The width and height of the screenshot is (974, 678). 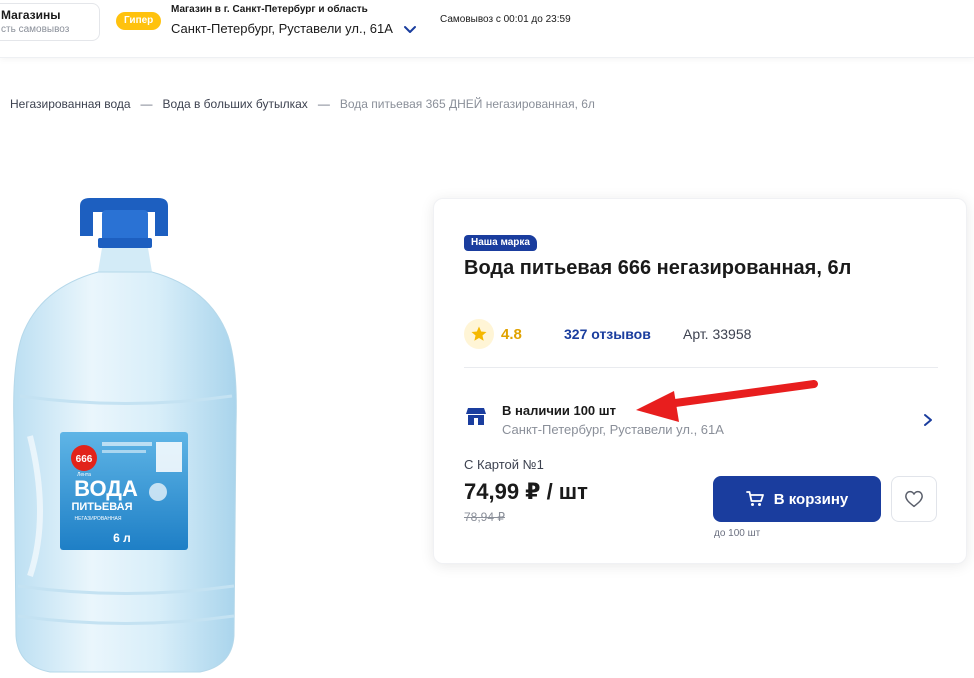 What do you see at coordinates (84, 459) in the screenshot?
I see `bottle-logo: 666` at bounding box center [84, 459].